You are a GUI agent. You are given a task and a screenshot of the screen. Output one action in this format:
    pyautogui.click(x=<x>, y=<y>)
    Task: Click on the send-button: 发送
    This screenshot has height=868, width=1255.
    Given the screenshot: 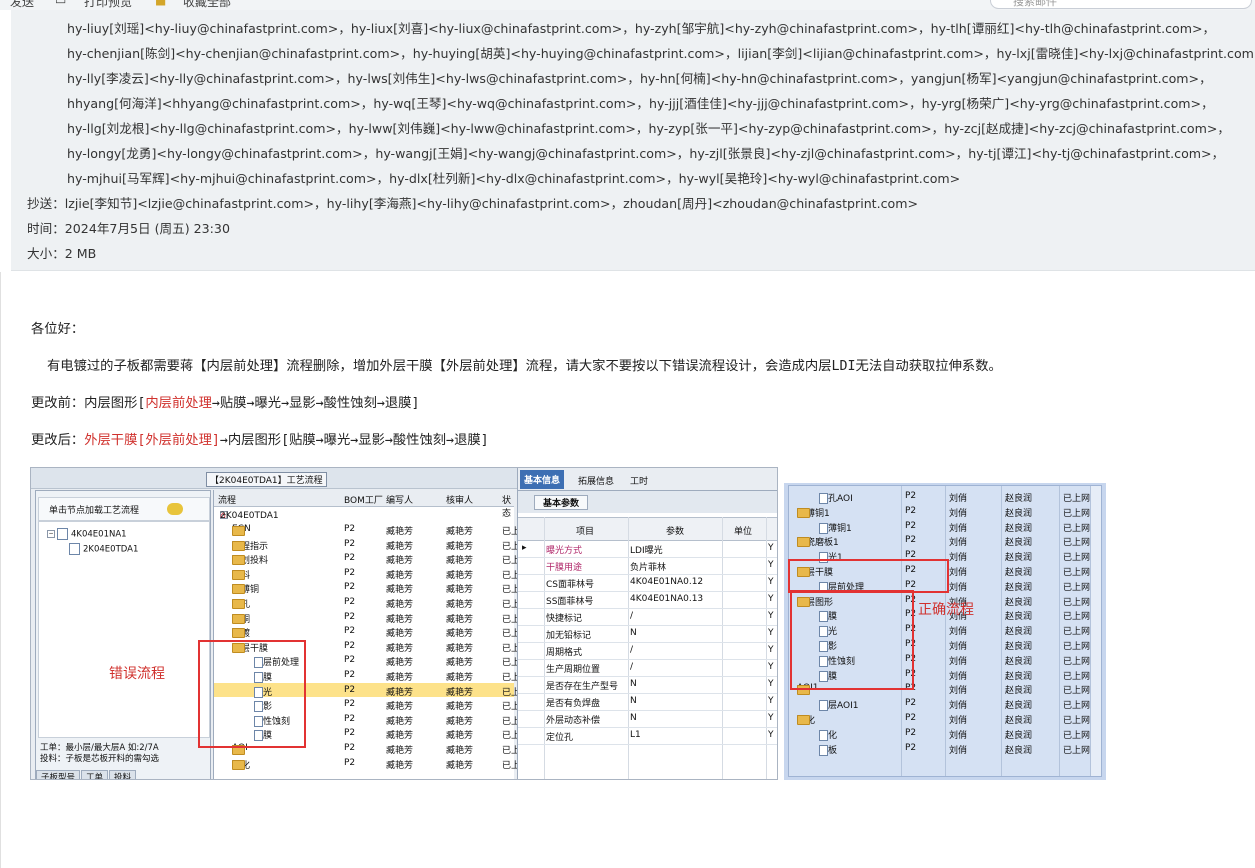 What is the action you would take?
    pyautogui.click(x=22, y=5)
    